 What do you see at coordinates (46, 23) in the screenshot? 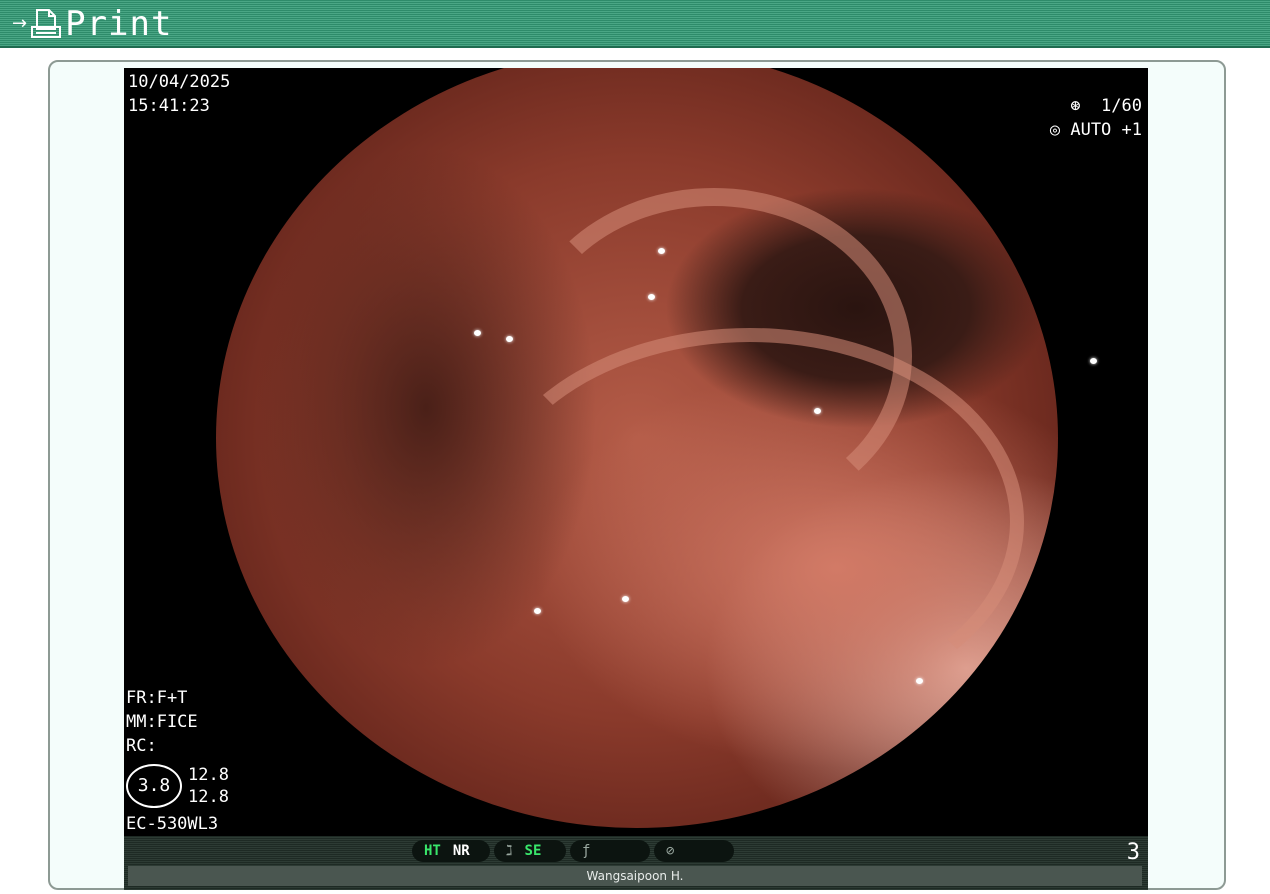
I see `printer-document-icon` at bounding box center [46, 23].